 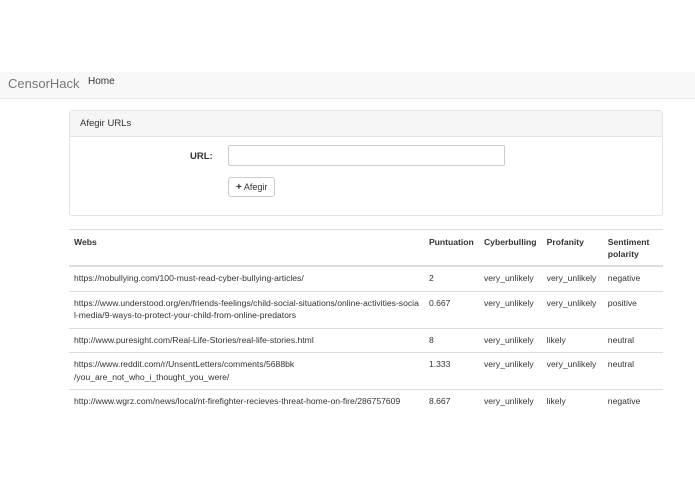 I want to click on nav-home-link: Home, so click(x=101, y=81).